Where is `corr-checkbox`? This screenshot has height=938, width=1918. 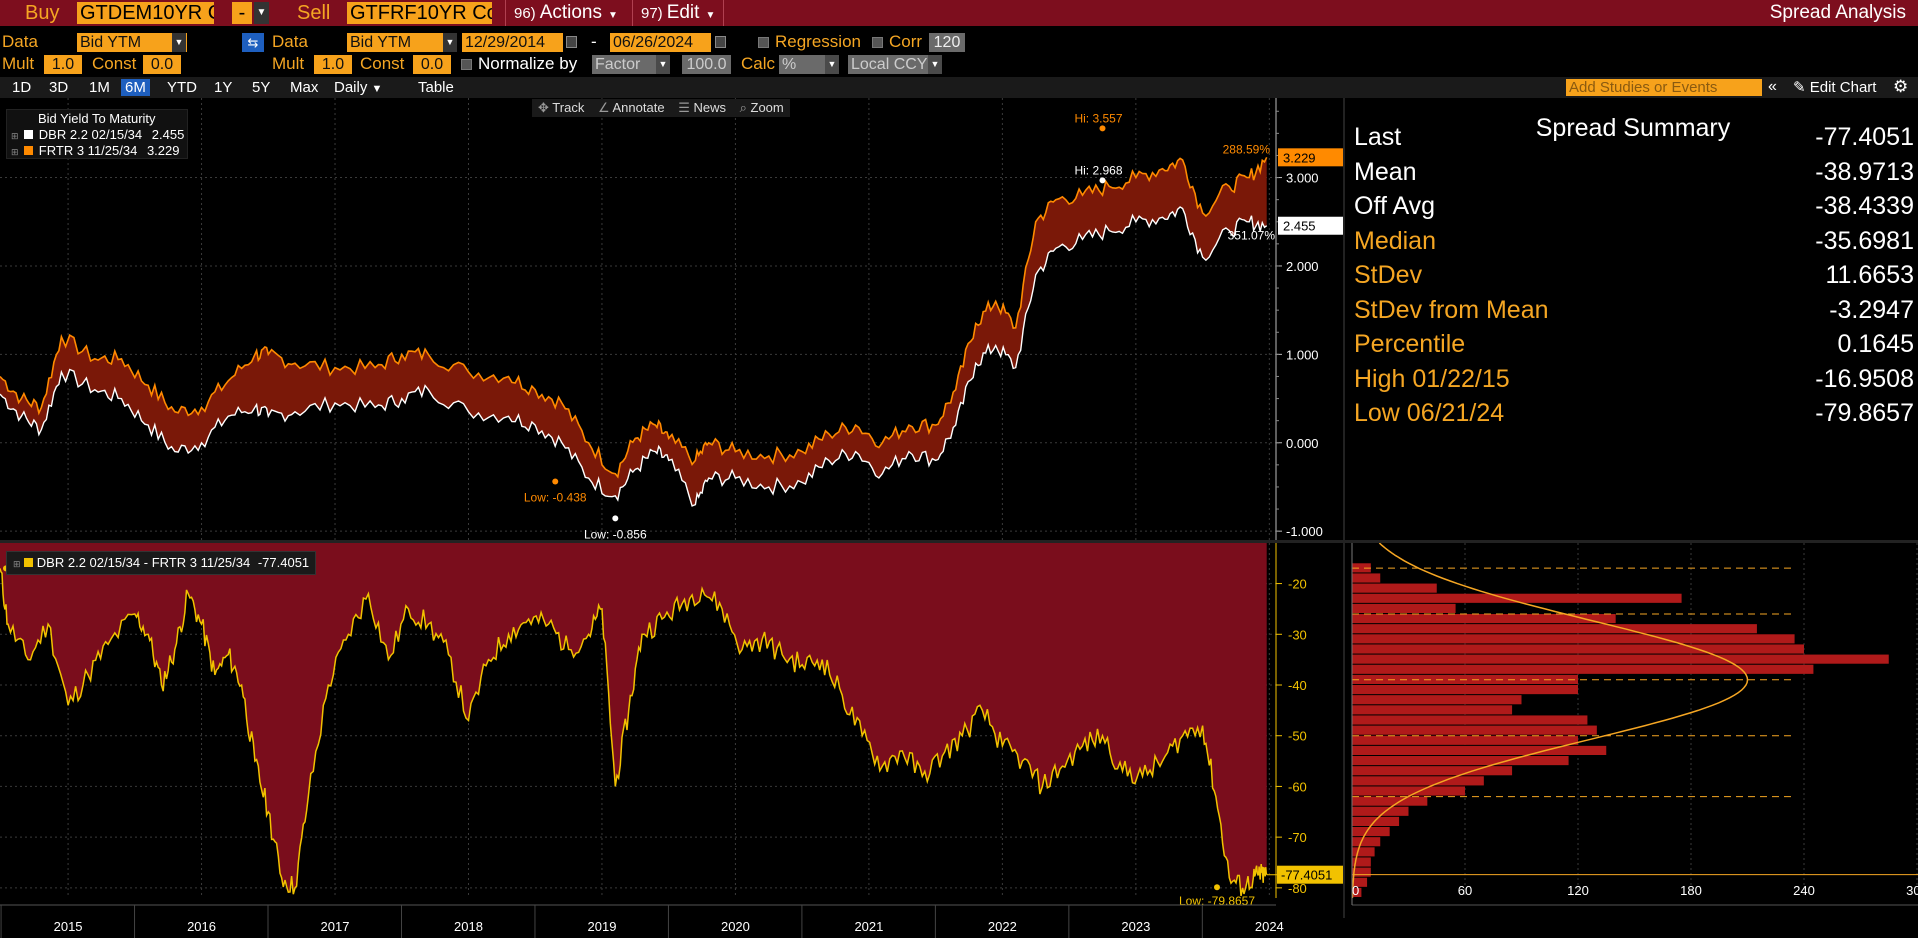
corr-checkbox is located at coordinates (877, 42).